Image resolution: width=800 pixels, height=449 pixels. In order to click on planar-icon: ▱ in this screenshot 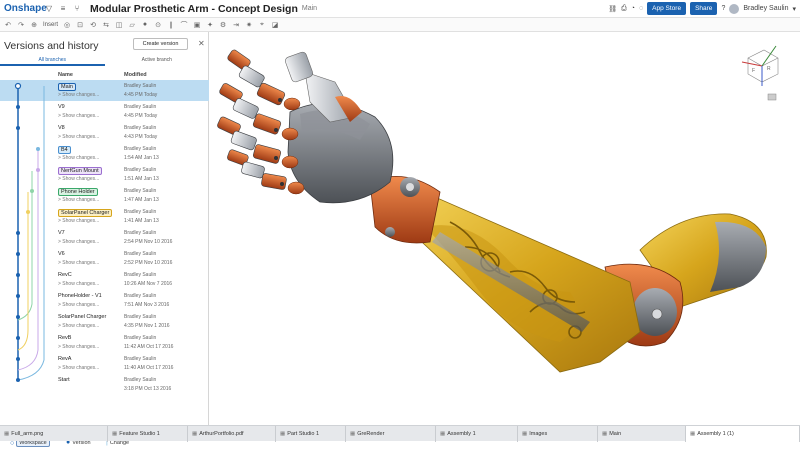, I will do `click(132, 25)`.